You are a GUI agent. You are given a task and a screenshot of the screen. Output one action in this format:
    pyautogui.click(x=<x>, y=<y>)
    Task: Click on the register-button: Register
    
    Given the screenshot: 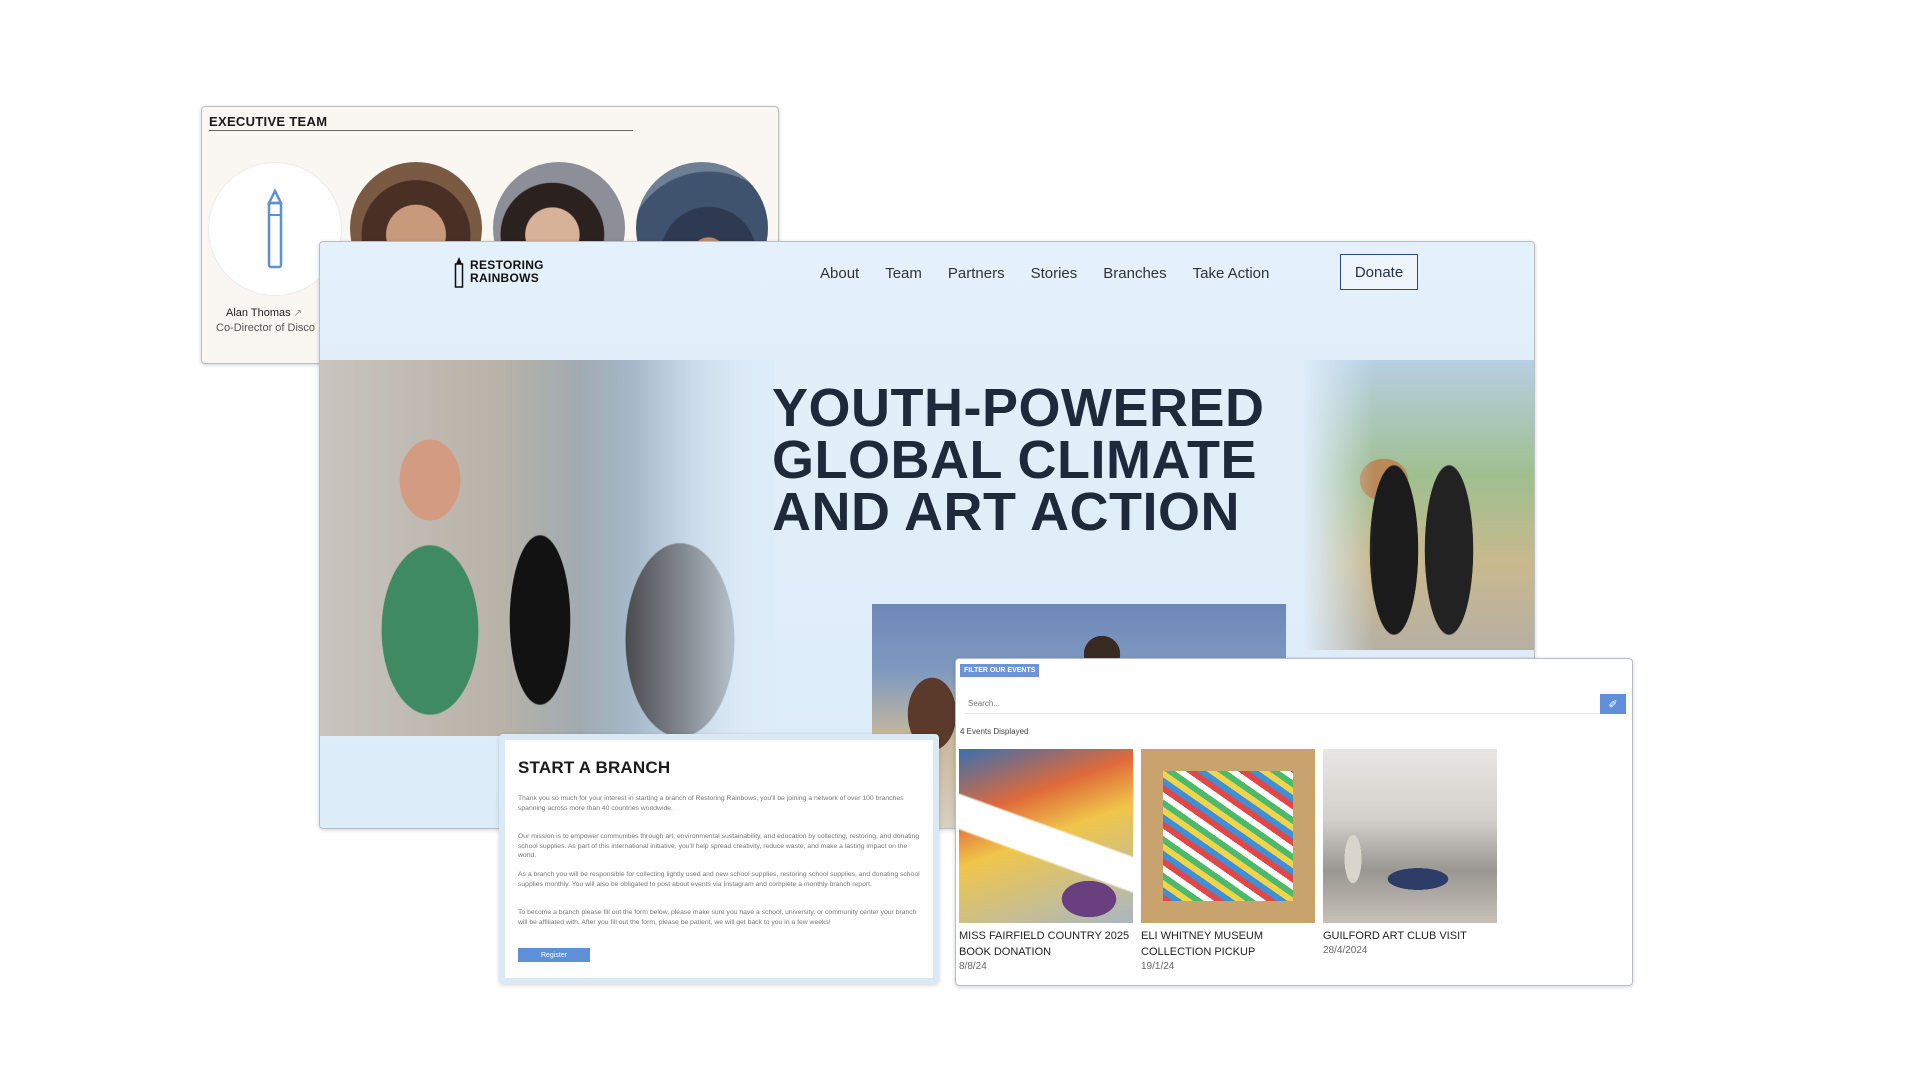 What is the action you would take?
    pyautogui.click(x=554, y=955)
    